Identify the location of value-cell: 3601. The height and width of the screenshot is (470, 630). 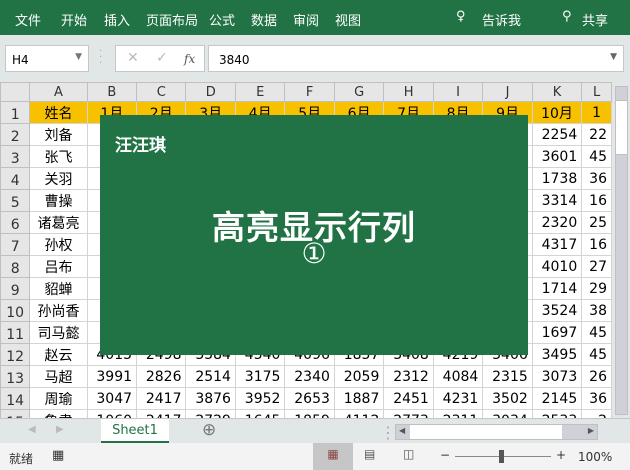
(557, 156).